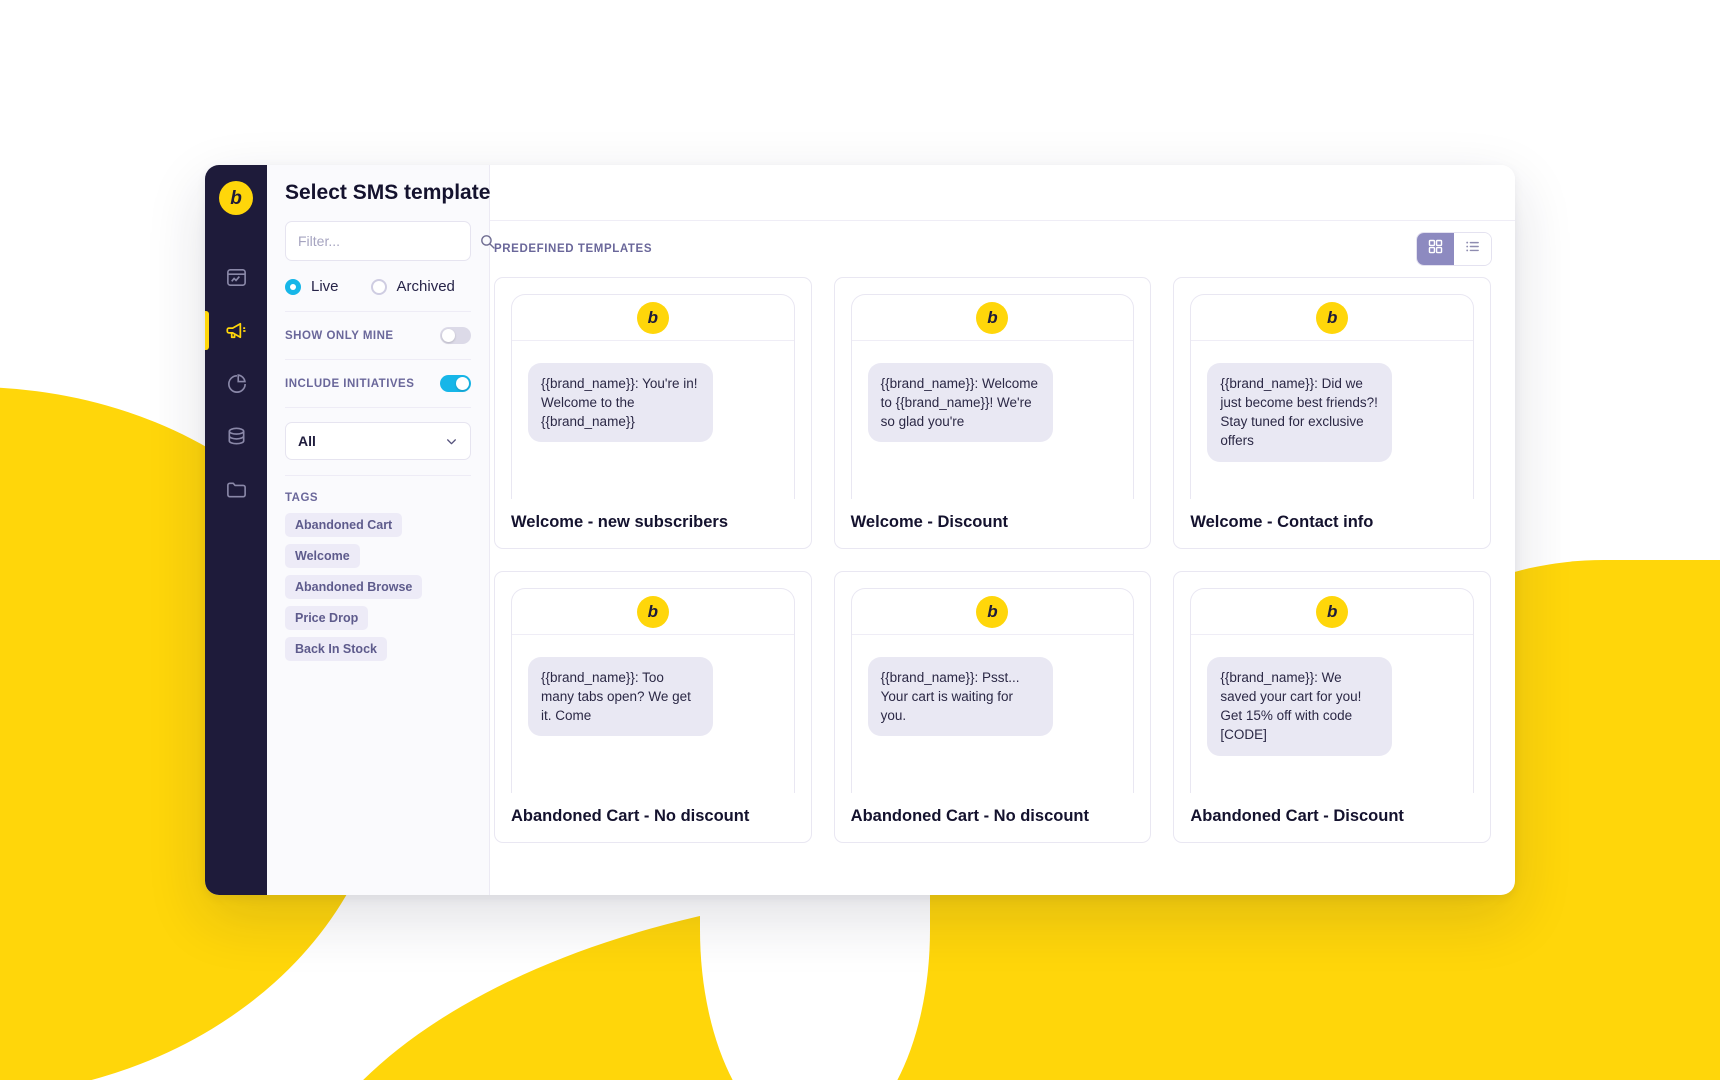  What do you see at coordinates (1002, 193) in the screenshot?
I see `window-titlebar` at bounding box center [1002, 193].